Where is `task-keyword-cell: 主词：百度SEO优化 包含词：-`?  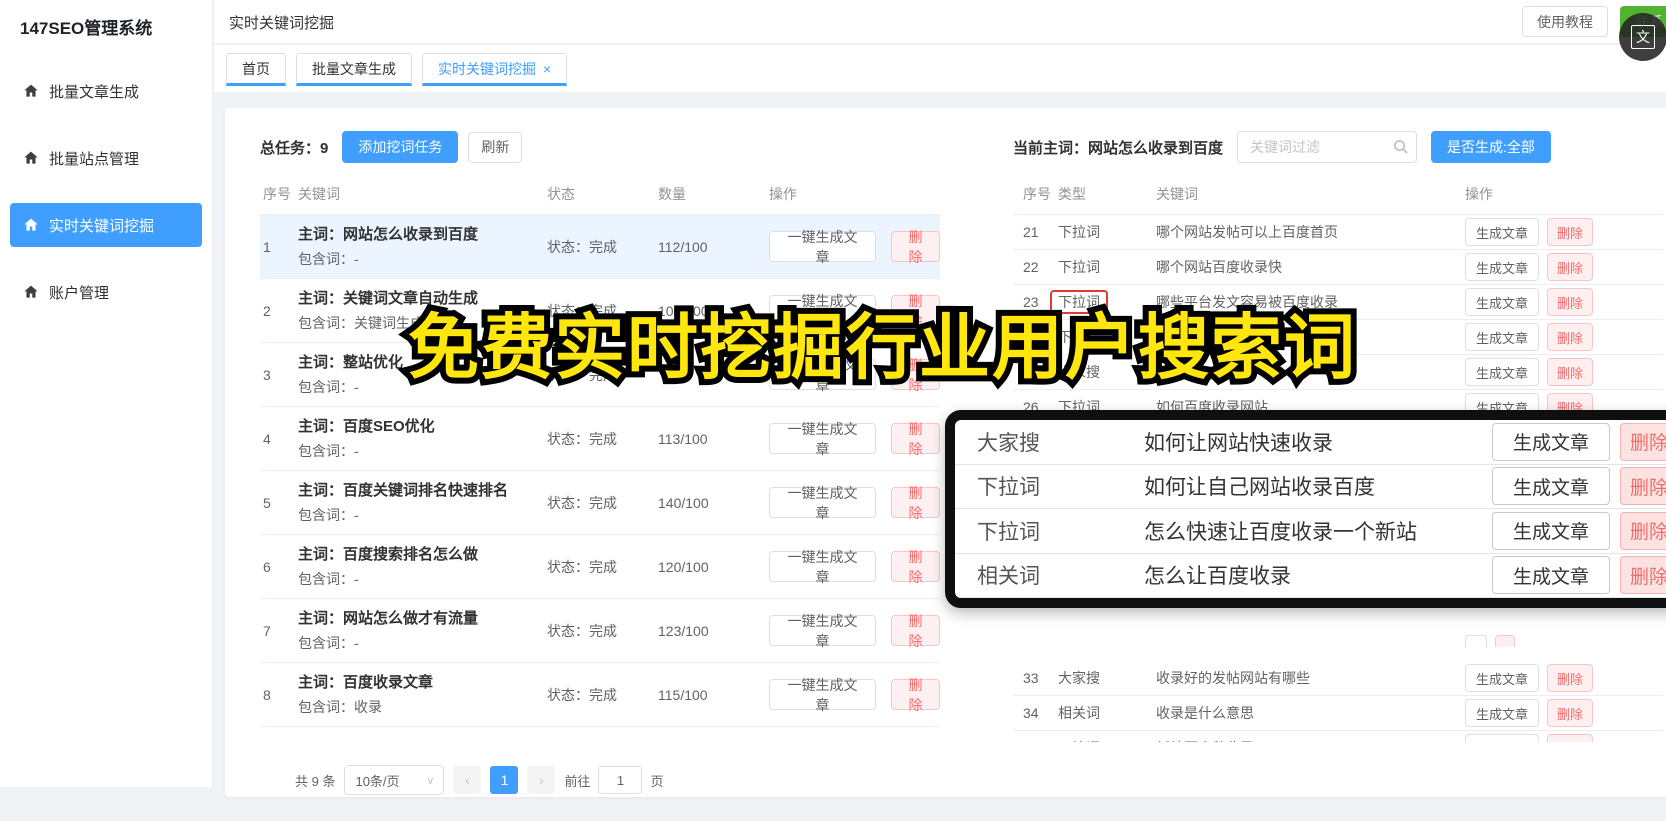
task-keyword-cell: 主词：百度SEO优化 包含词：- is located at coordinates (422, 438).